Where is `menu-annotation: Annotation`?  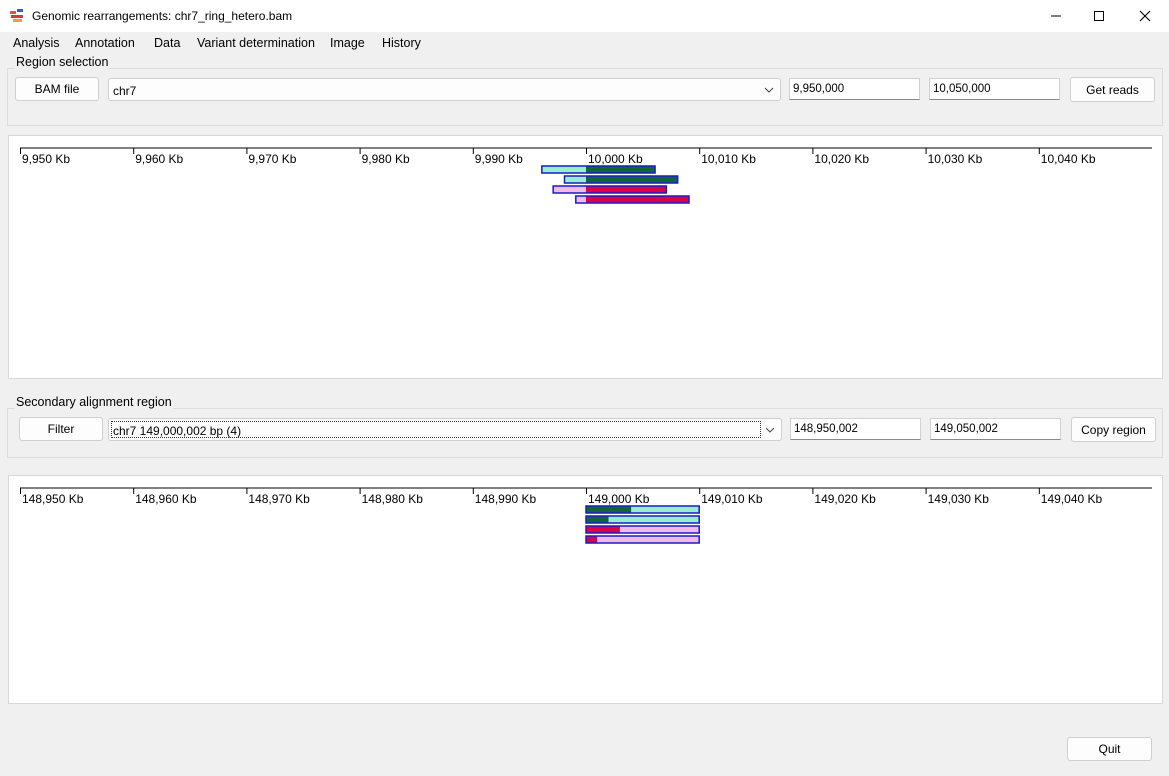 menu-annotation: Annotation is located at coordinates (105, 43).